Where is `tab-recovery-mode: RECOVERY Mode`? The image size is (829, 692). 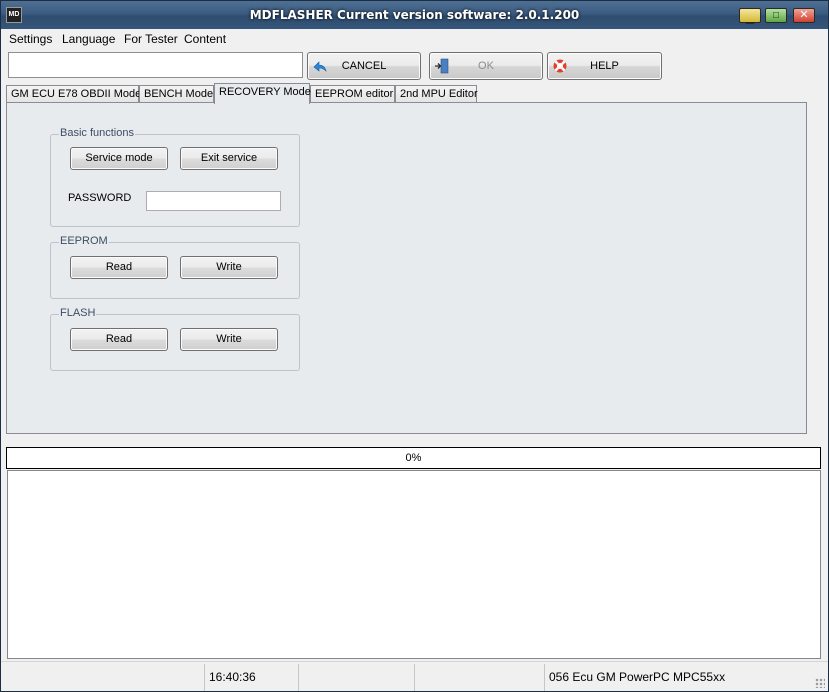
tab-recovery-mode: RECOVERY Mode is located at coordinates (262, 93).